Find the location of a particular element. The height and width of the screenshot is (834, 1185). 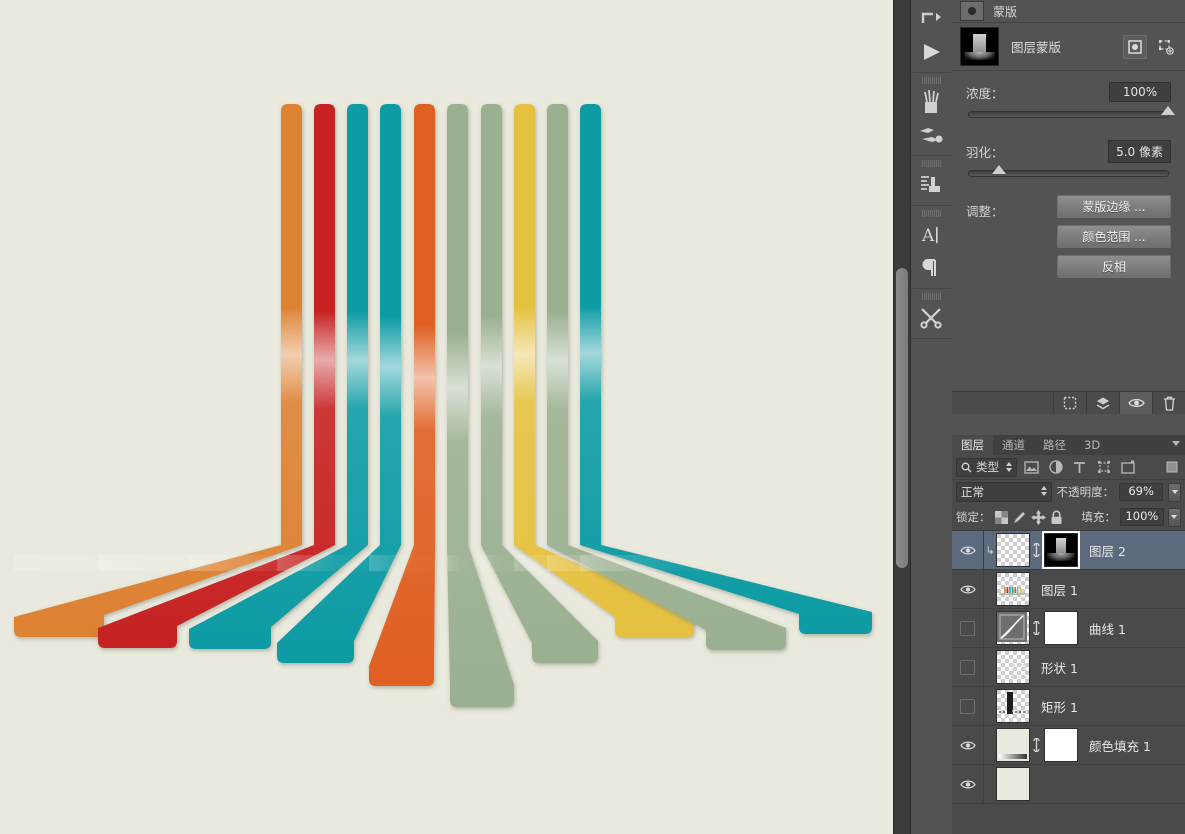

shape-tool is located at coordinates (930, 18).